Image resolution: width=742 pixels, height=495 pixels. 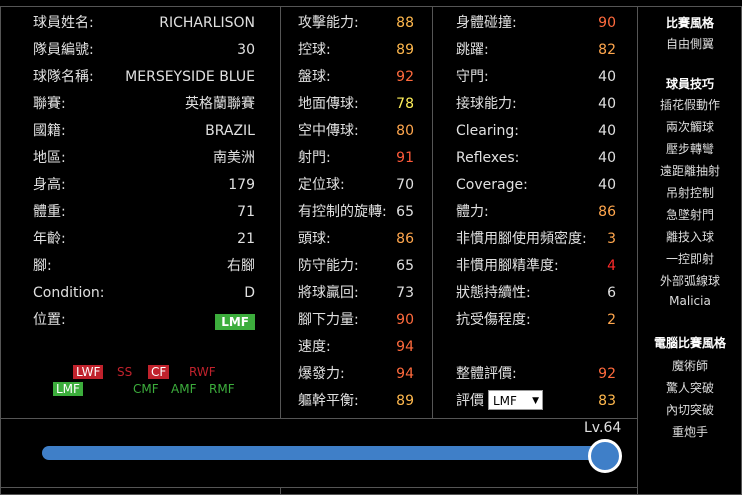 What do you see at coordinates (492, 185) in the screenshot?
I see `stat-label: Coverage:` at bounding box center [492, 185].